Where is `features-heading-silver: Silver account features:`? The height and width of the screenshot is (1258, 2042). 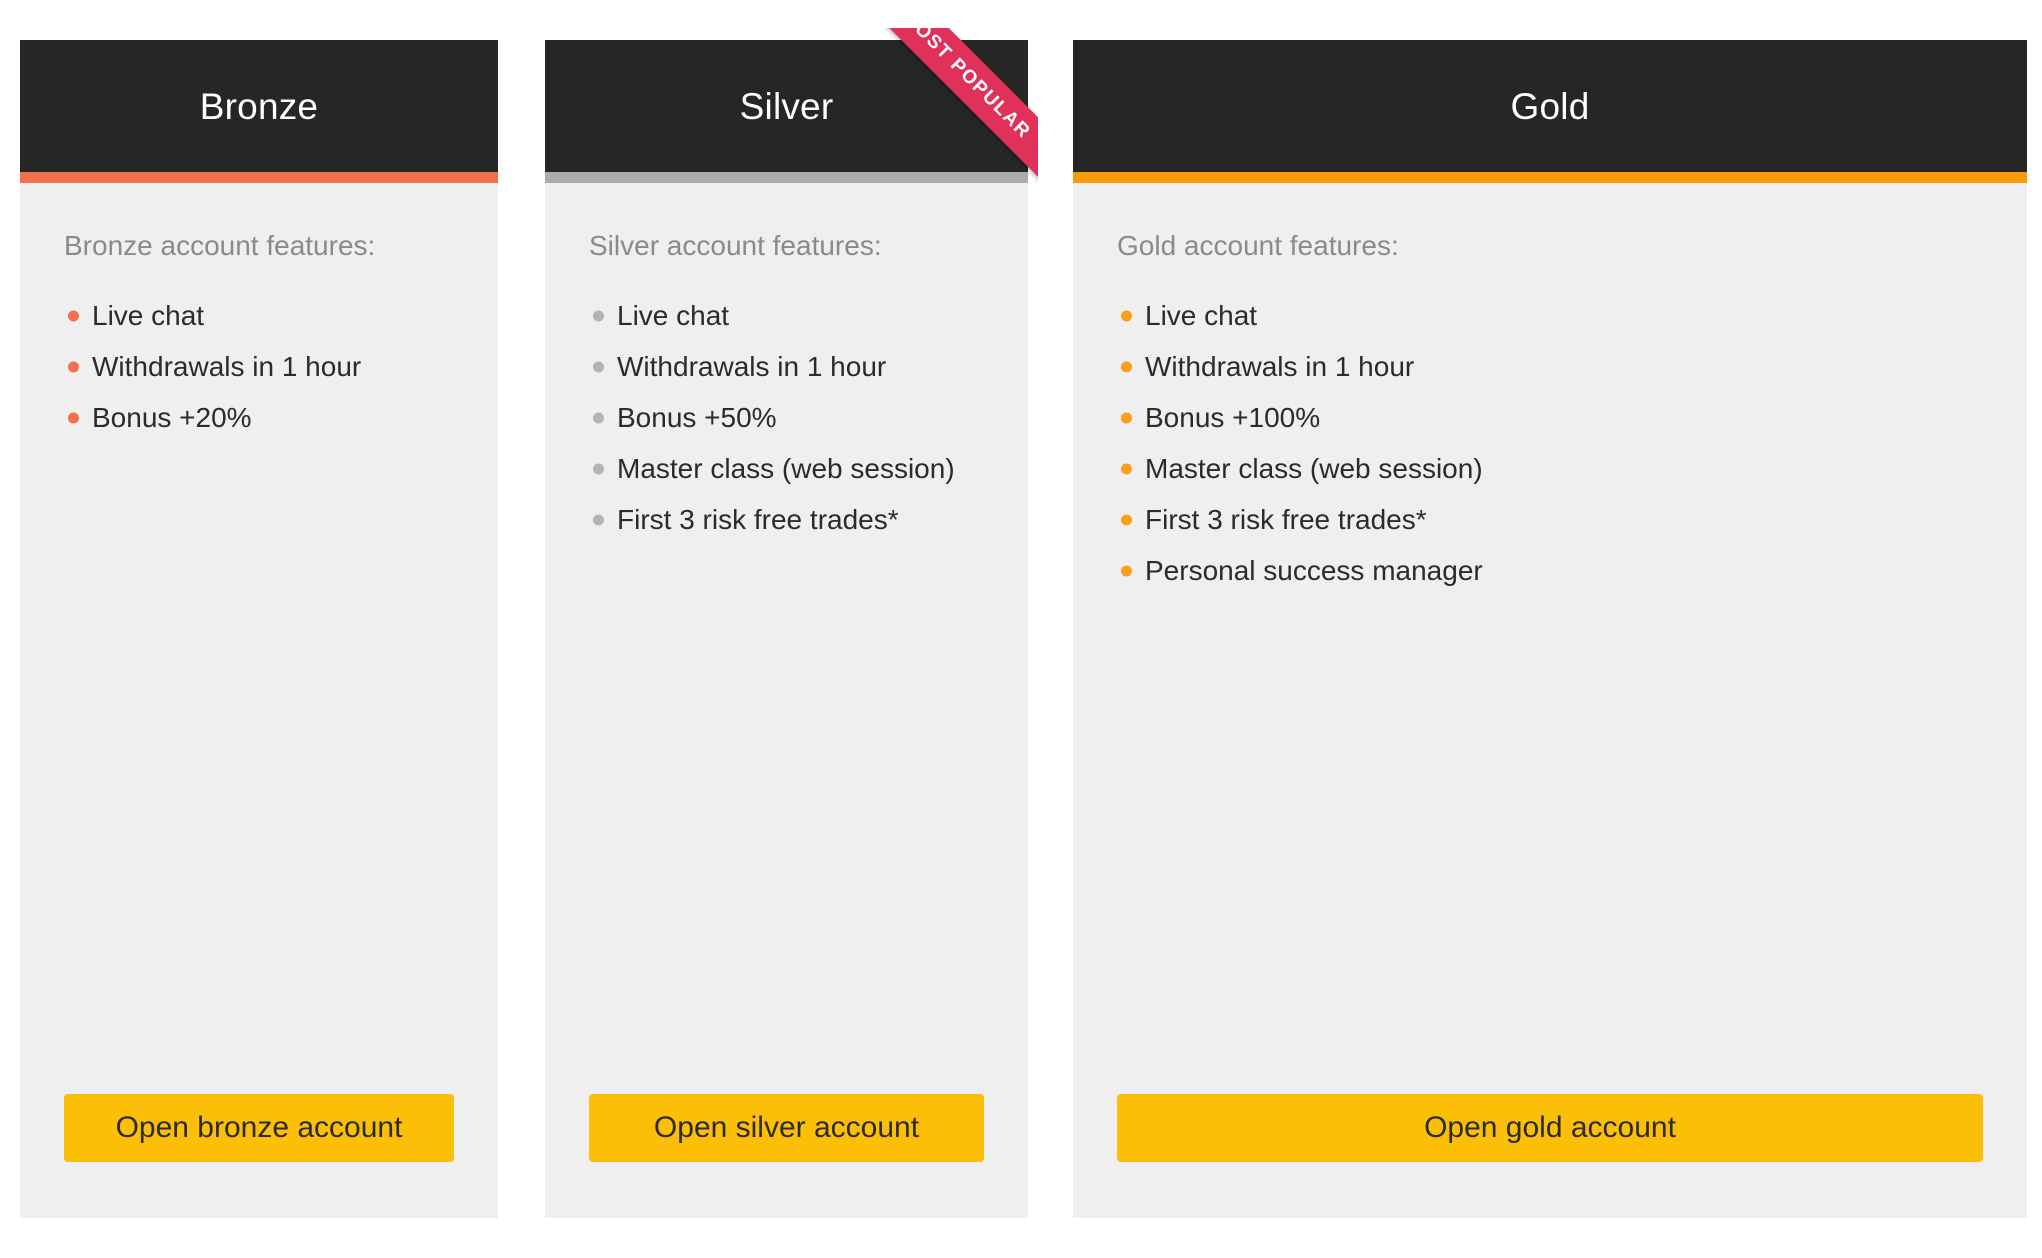
features-heading-silver: Silver account features: is located at coordinates (735, 245).